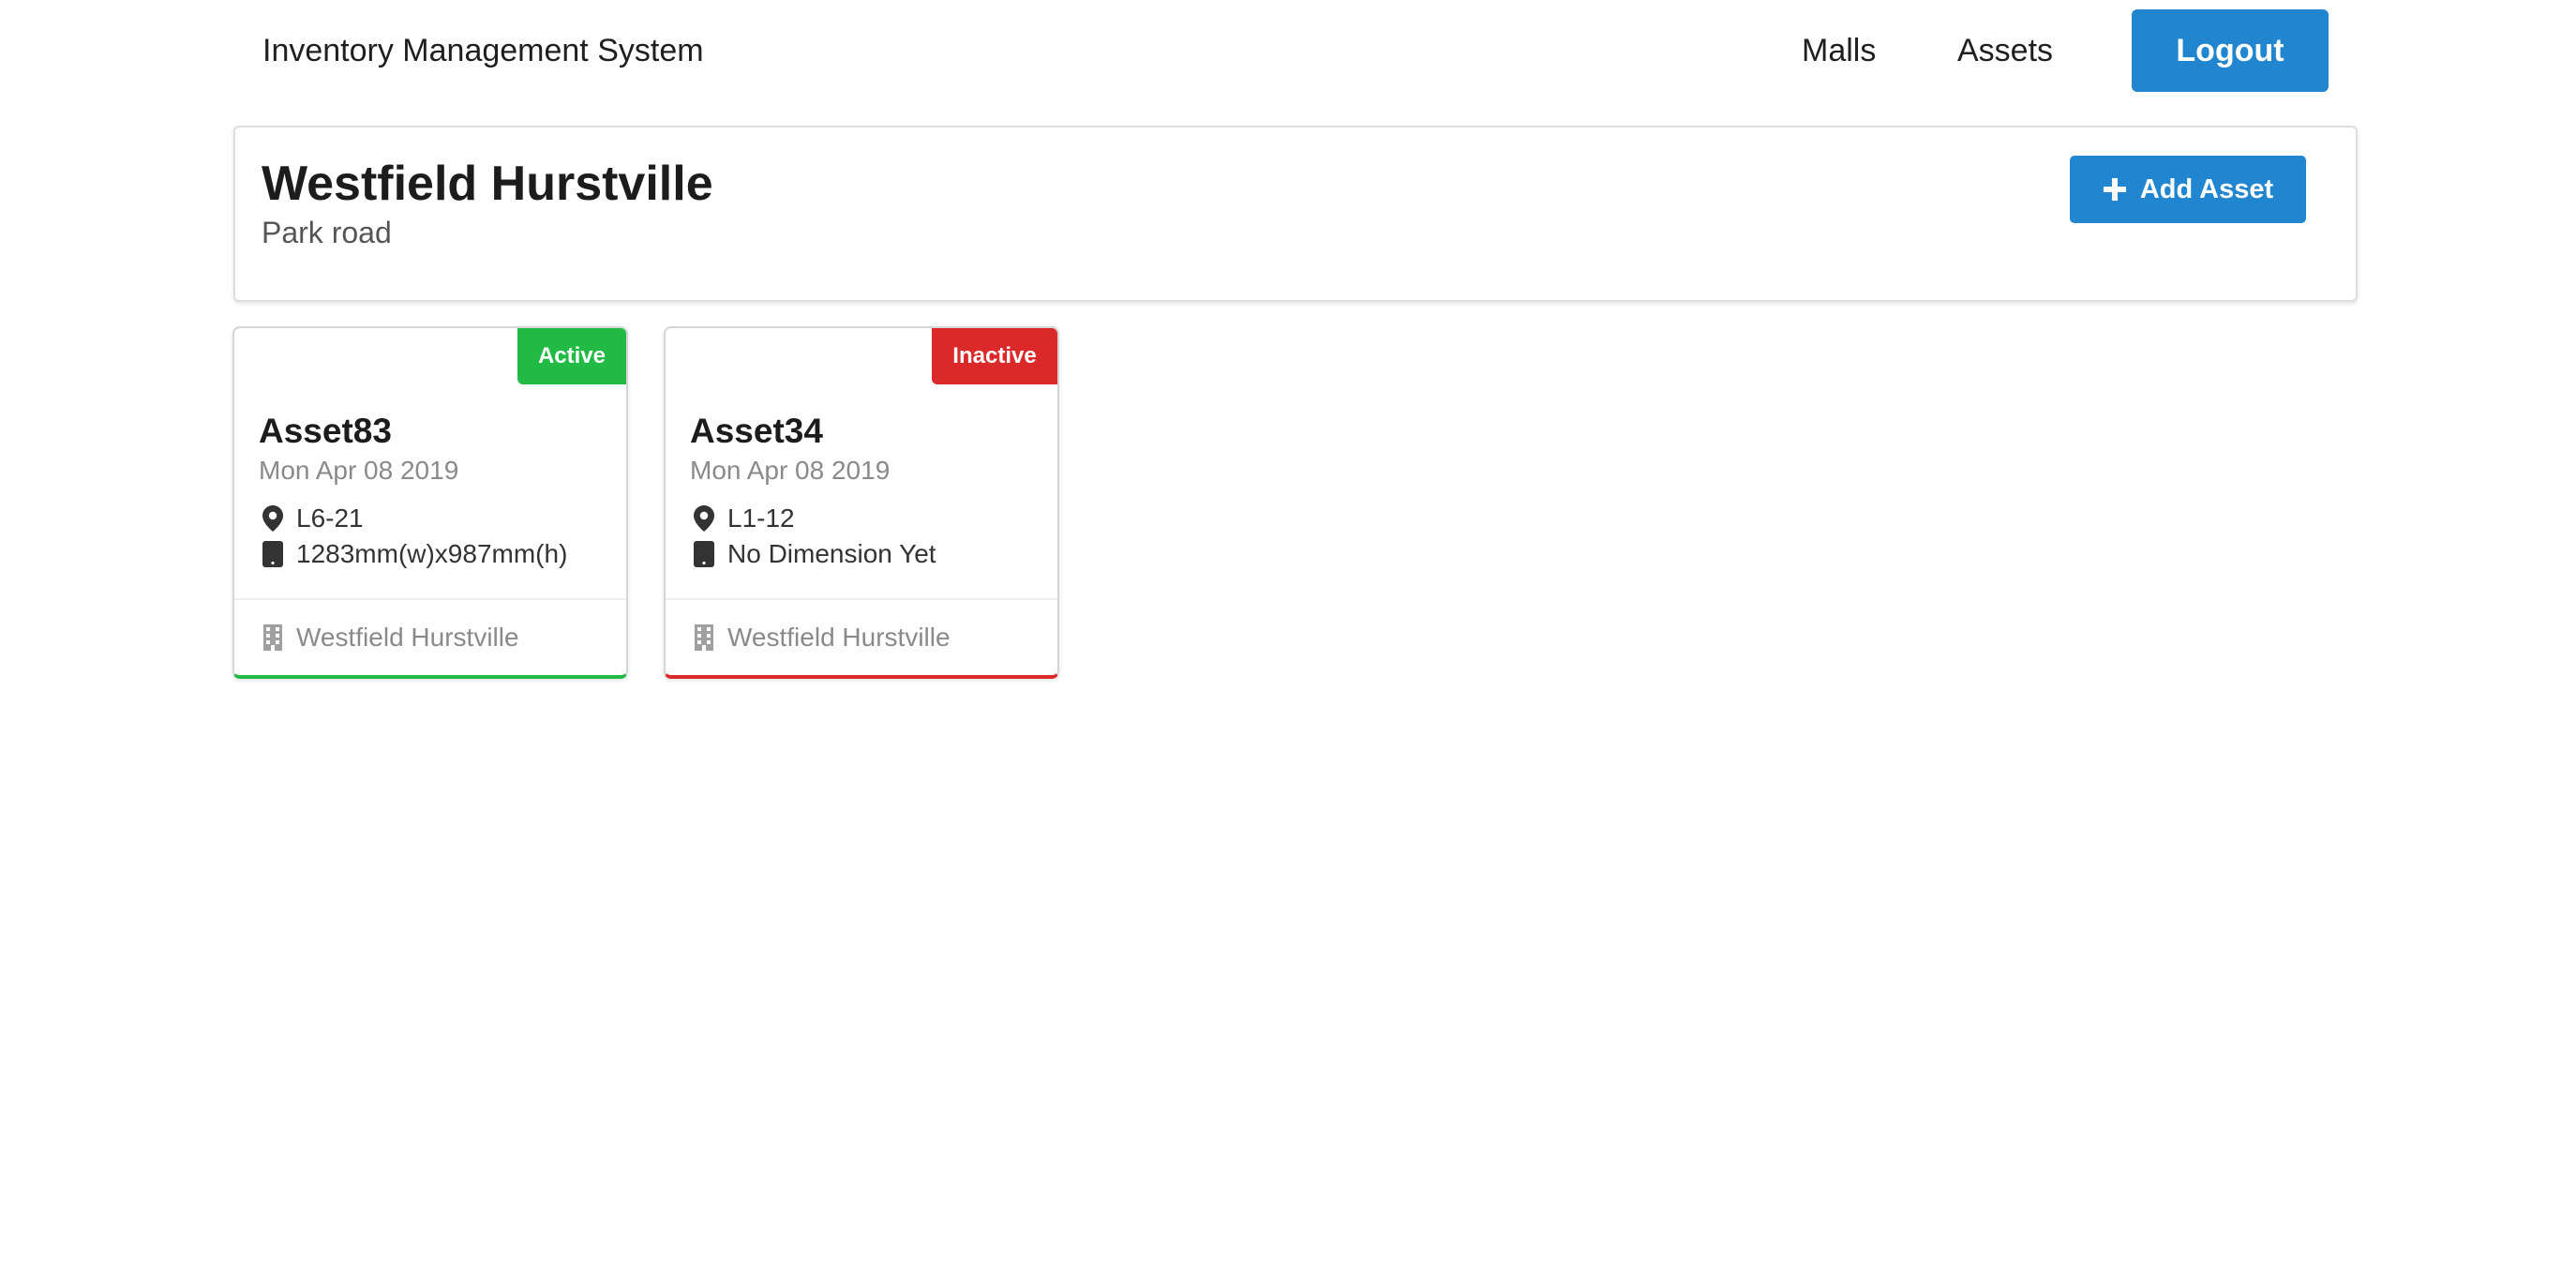 The height and width of the screenshot is (1277, 2576). I want to click on nav-link-assets: Assets, so click(2005, 50).